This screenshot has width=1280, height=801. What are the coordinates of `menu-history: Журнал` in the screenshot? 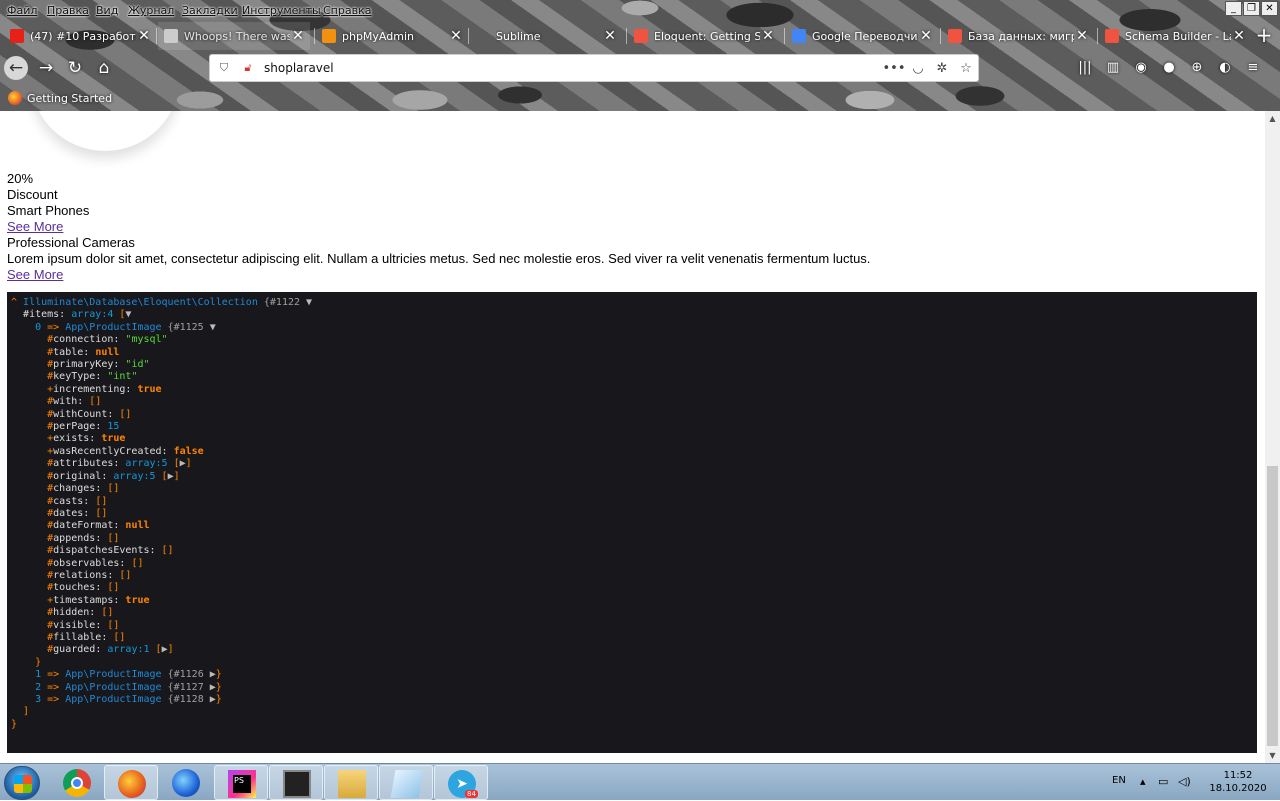 It's located at (151, 10).